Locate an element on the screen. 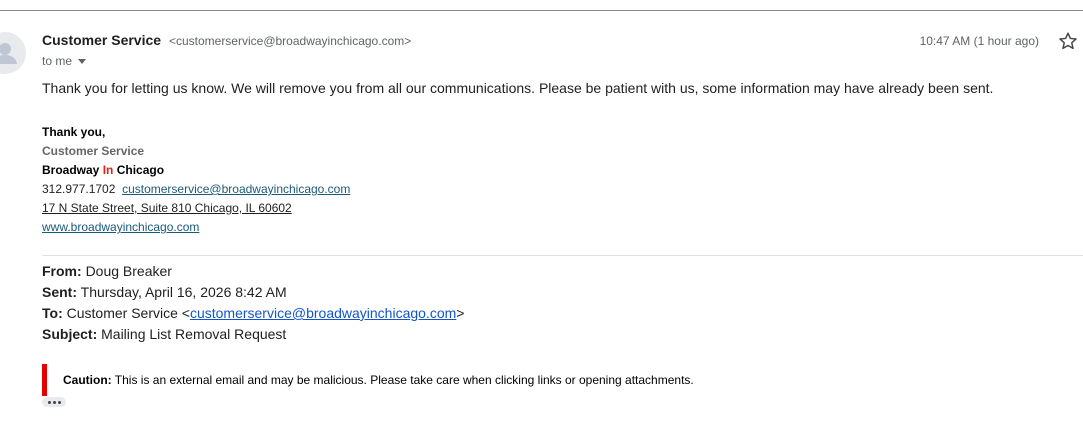 The width and height of the screenshot is (1083, 423). org-name-part: Broadway is located at coordinates (71, 170).